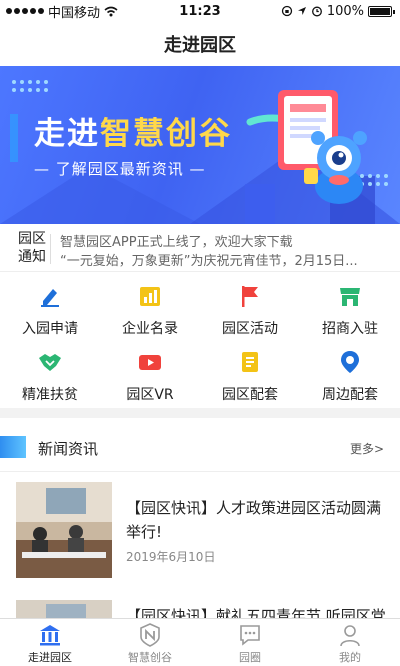  I want to click on menu-item-admission-application: 入园申请, so click(50, 307).